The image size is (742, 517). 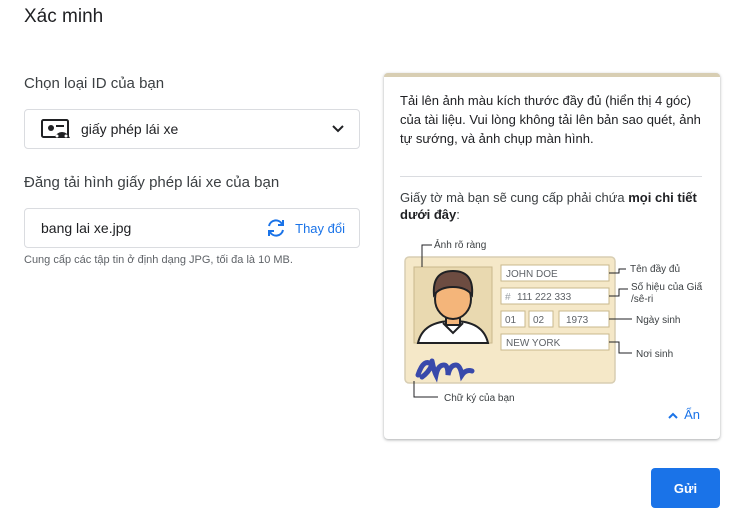 What do you see at coordinates (479, 398) in the screenshot?
I see `callout-signature: Chữ ký của bạn` at bounding box center [479, 398].